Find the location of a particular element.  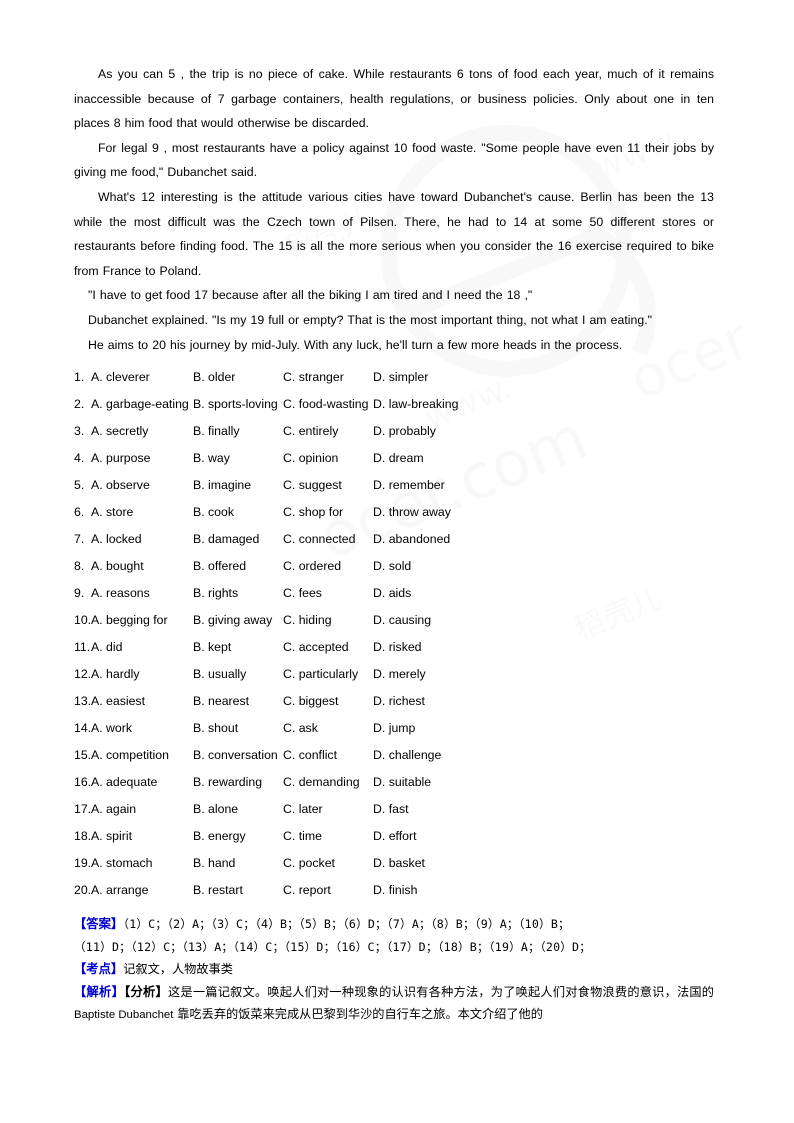

option-c: C. connected is located at coordinates (319, 539).